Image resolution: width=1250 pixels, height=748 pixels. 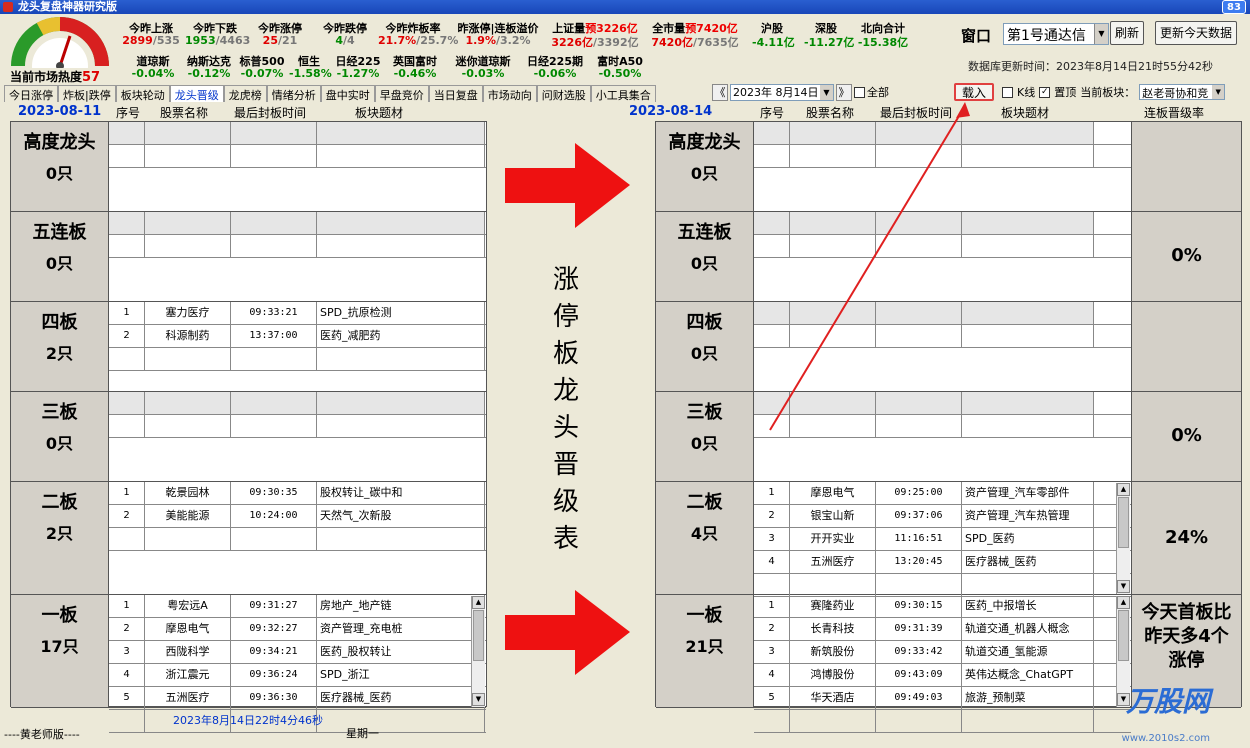 What do you see at coordinates (483, 73) in the screenshot?
I see `index-value: -0.03%` at bounding box center [483, 73].